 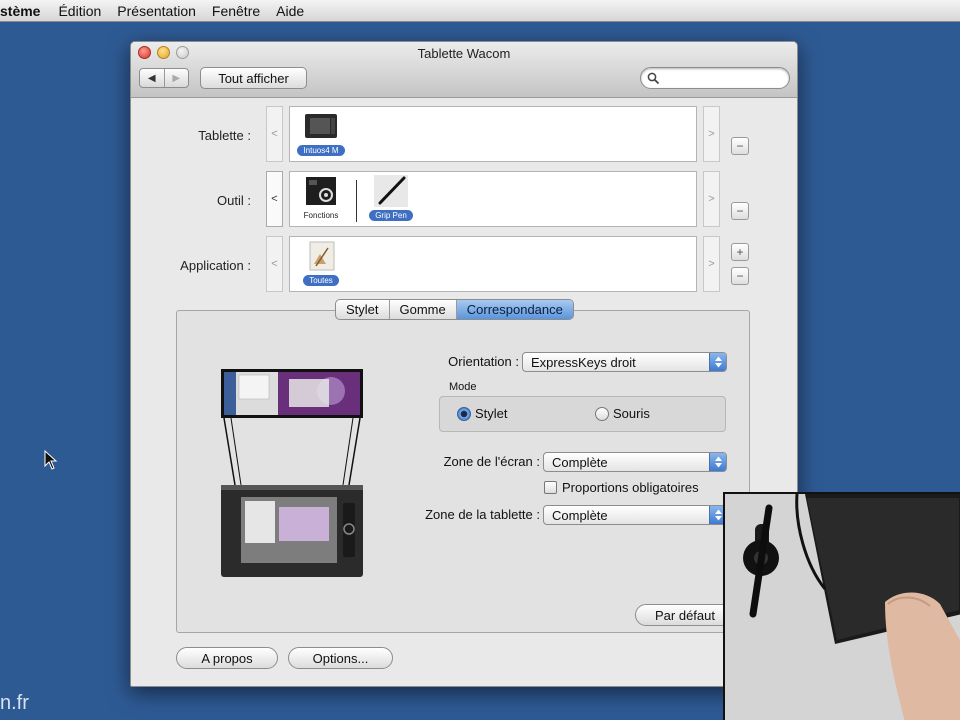 I want to click on application-remove-button: −, so click(x=740, y=276).